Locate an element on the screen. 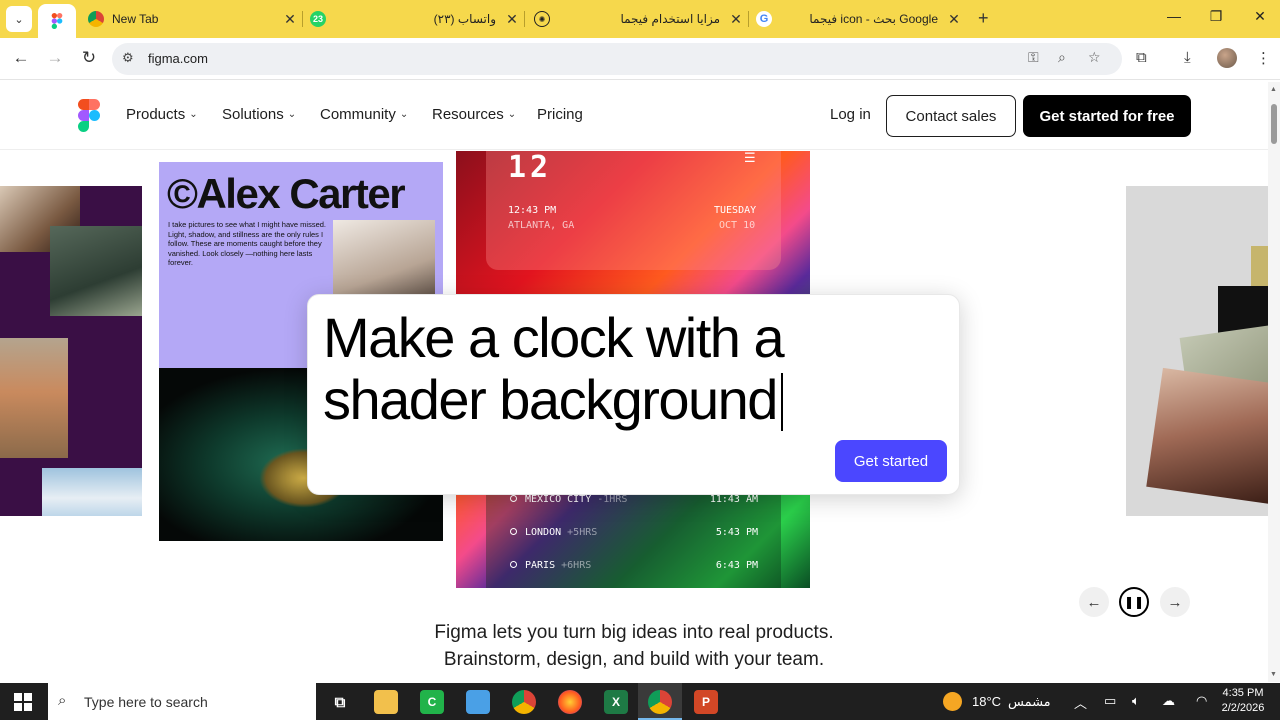 The height and width of the screenshot is (720, 1280). bookmark-star-icon: ☆ is located at coordinates (1094, 57).